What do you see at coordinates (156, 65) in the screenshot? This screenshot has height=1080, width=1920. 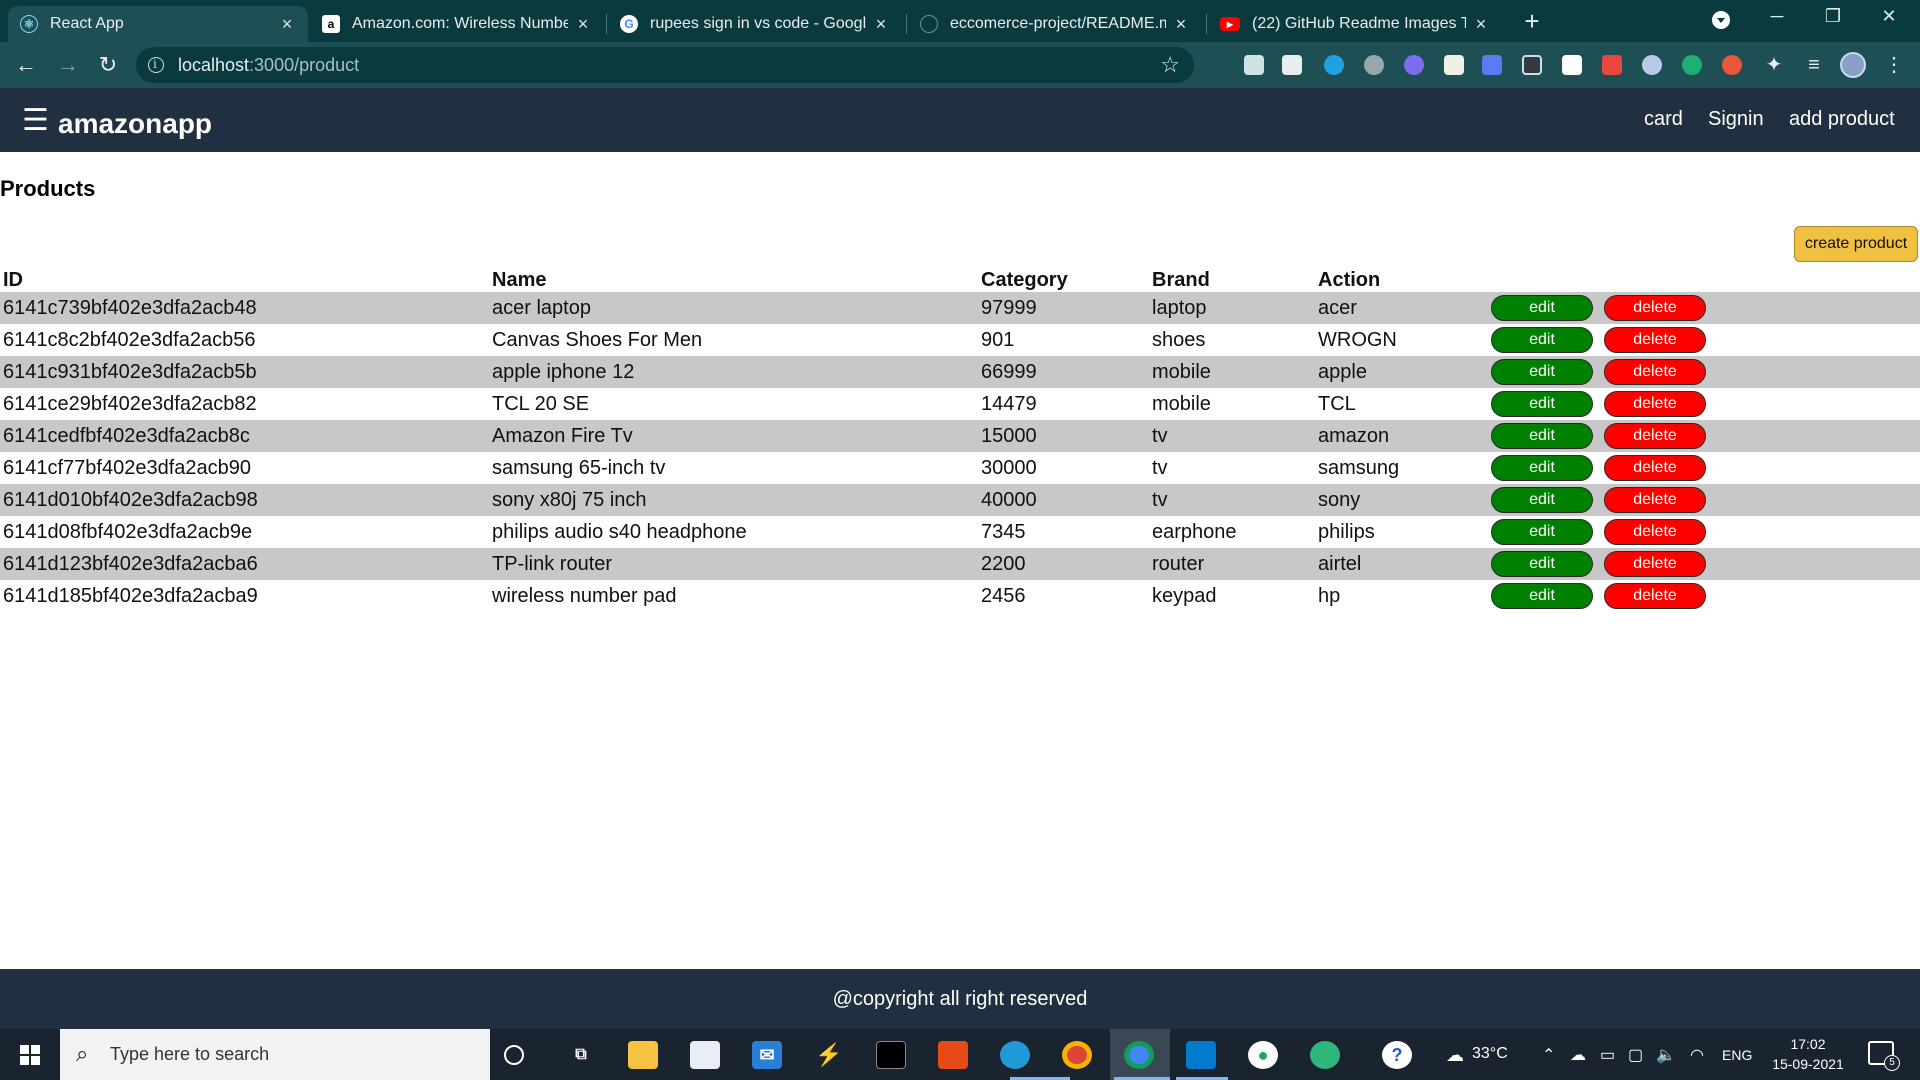 I see `site-info-icon` at bounding box center [156, 65].